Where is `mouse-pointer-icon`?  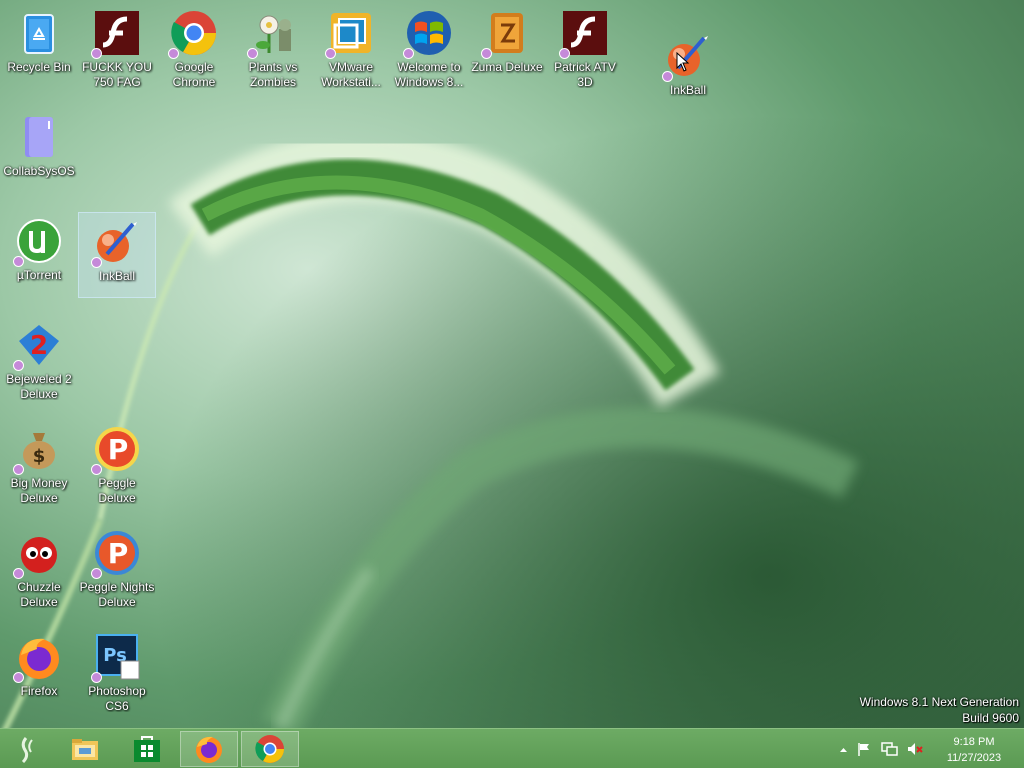
mouse-pointer-icon is located at coordinates (683, 62).